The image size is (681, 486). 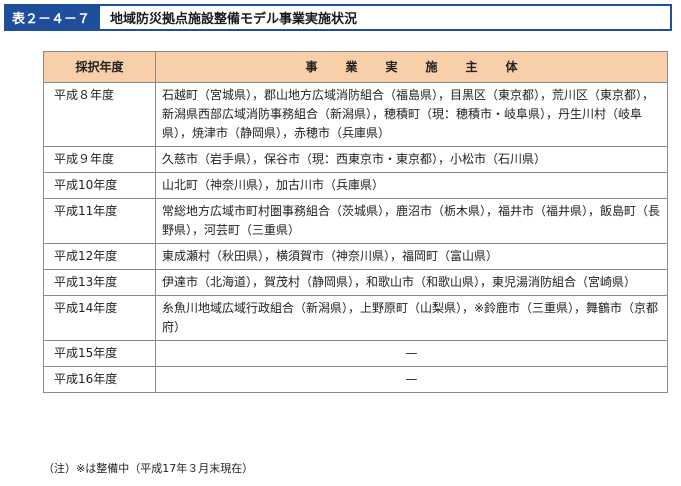 I want to click on bodies-cell: 東成瀬村（秋田県），横須賀市（神奈川県），福岡町（富山県）, so click(x=411, y=256).